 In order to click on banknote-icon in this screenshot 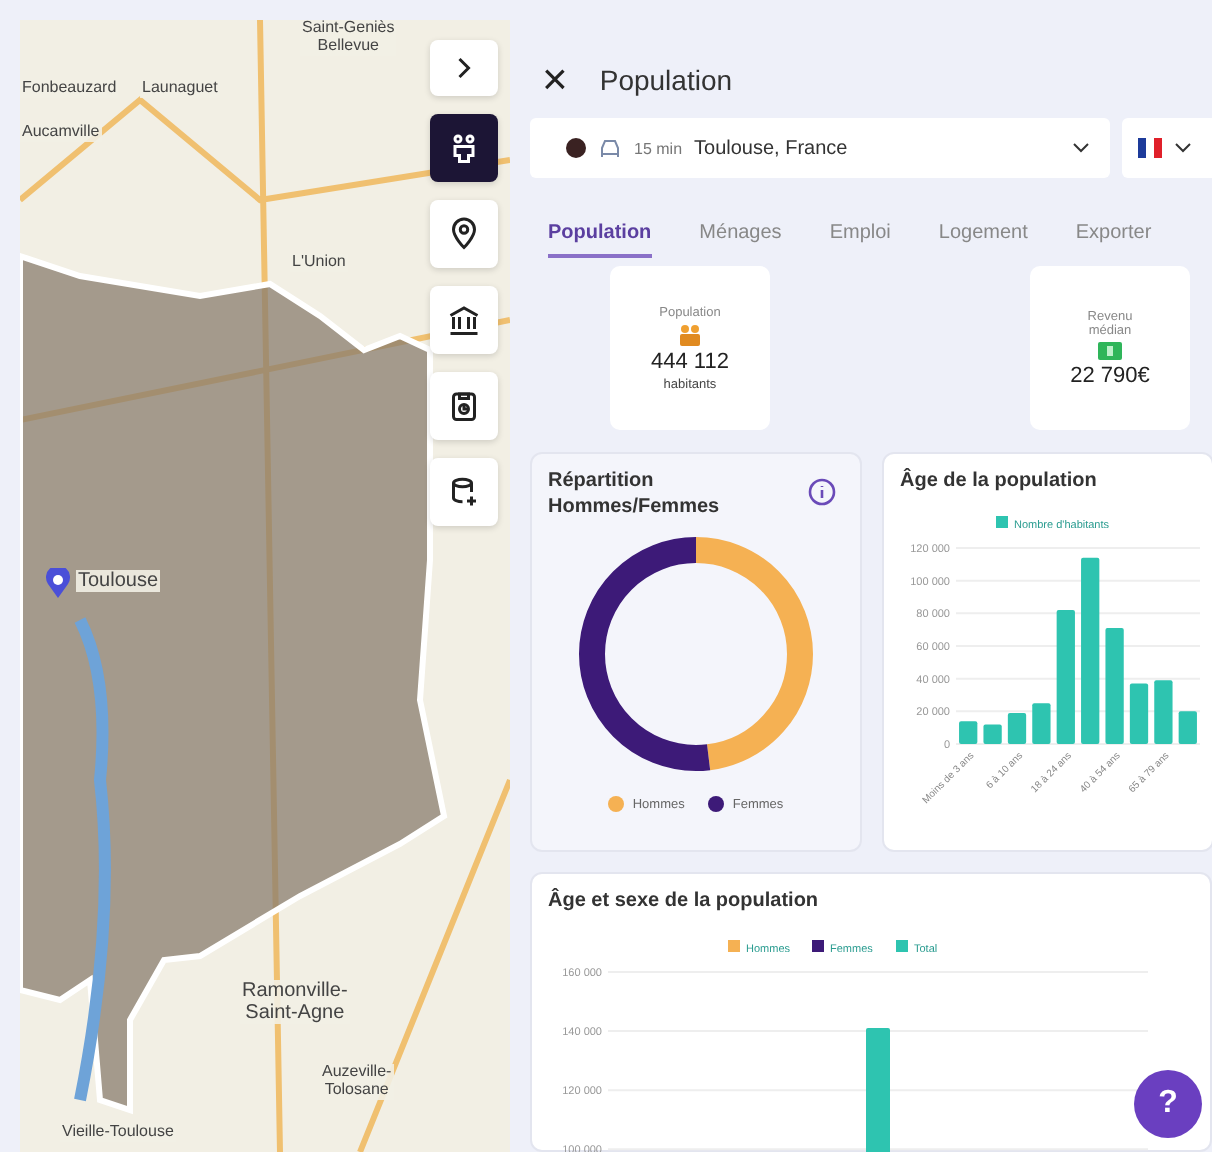, I will do `click(1110, 350)`.